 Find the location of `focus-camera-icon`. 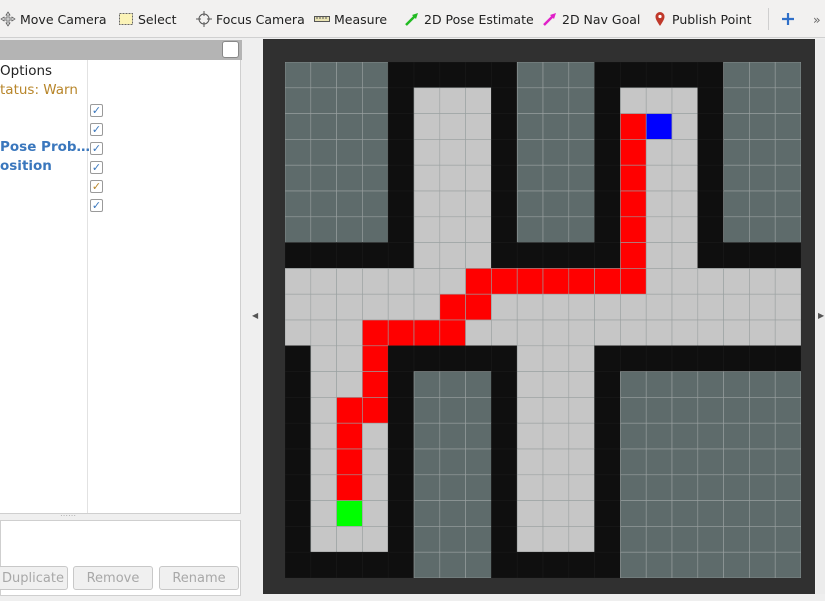

focus-camera-icon is located at coordinates (204, 19).